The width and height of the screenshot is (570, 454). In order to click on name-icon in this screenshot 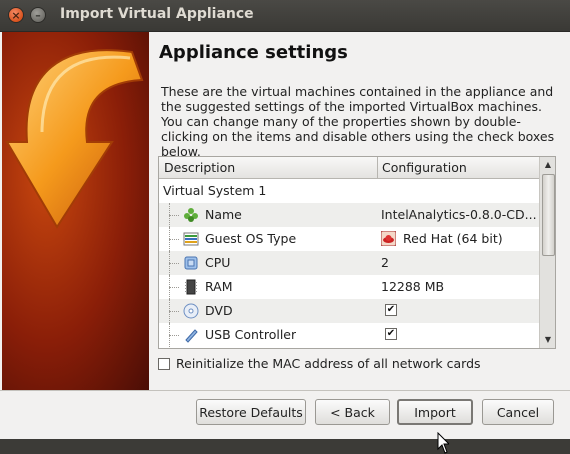, I will do `click(191, 215)`.